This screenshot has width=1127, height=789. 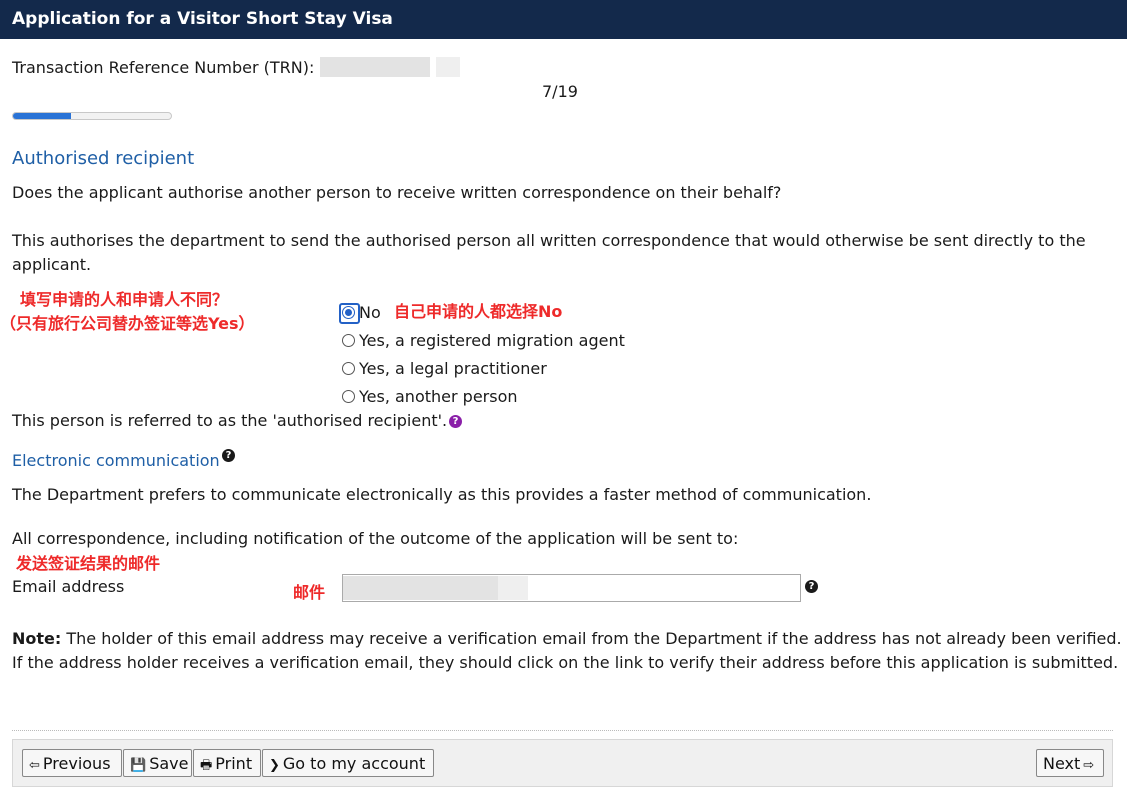 I want to click on printer-icon: 🖶, so click(x=206, y=765).